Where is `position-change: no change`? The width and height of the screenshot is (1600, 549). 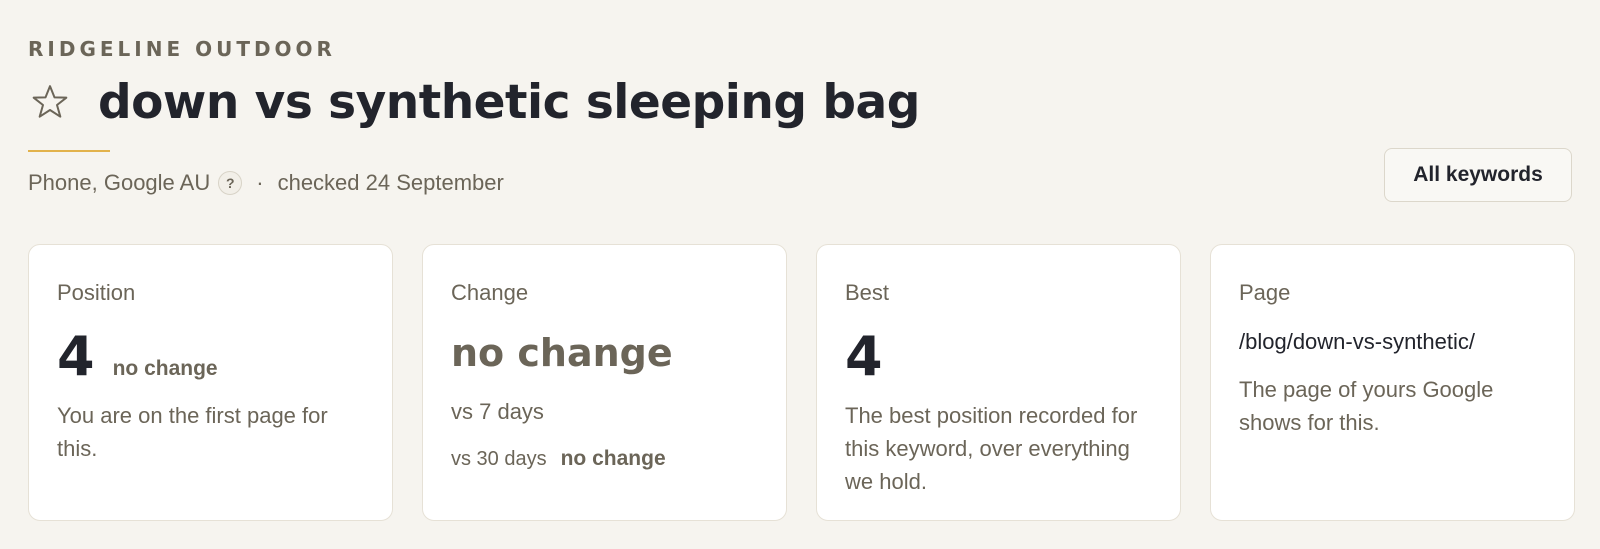 position-change: no change is located at coordinates (165, 368).